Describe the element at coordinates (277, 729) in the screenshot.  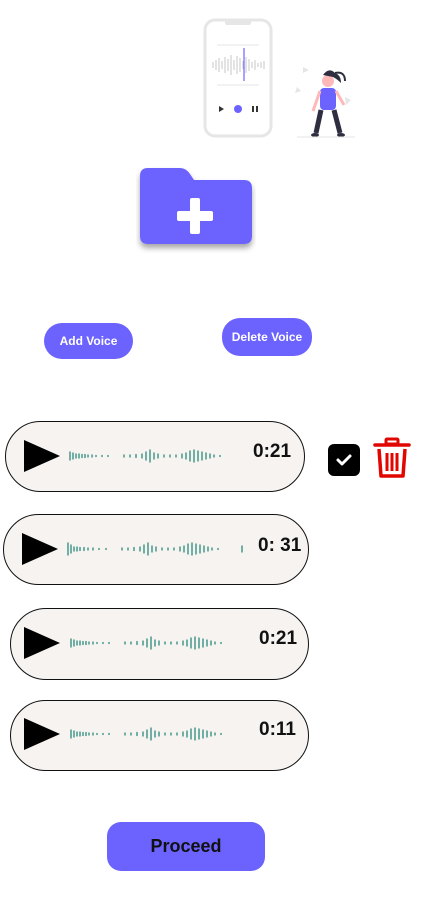
I see `recording-duration: 0:11` at that location.